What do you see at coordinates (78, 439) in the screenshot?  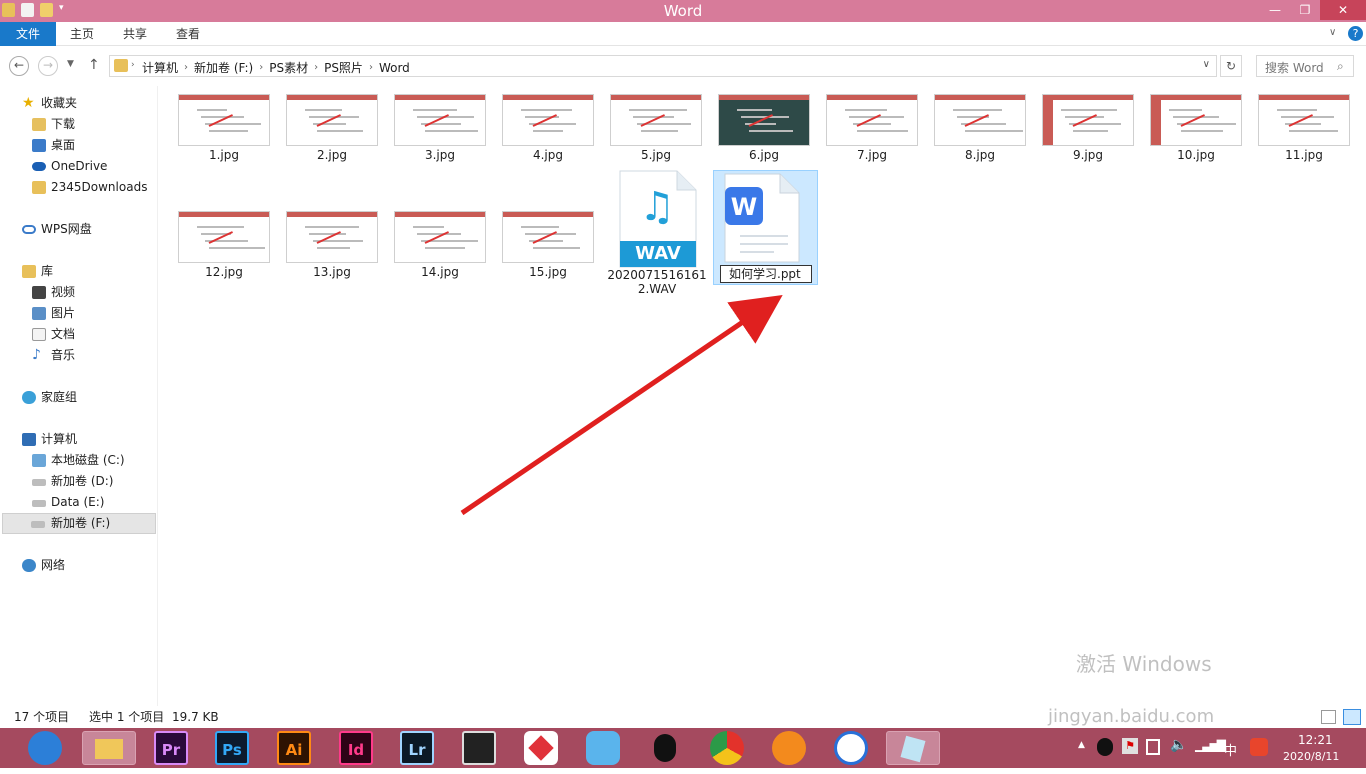 I see `sidebar-item-computer: 计算机` at bounding box center [78, 439].